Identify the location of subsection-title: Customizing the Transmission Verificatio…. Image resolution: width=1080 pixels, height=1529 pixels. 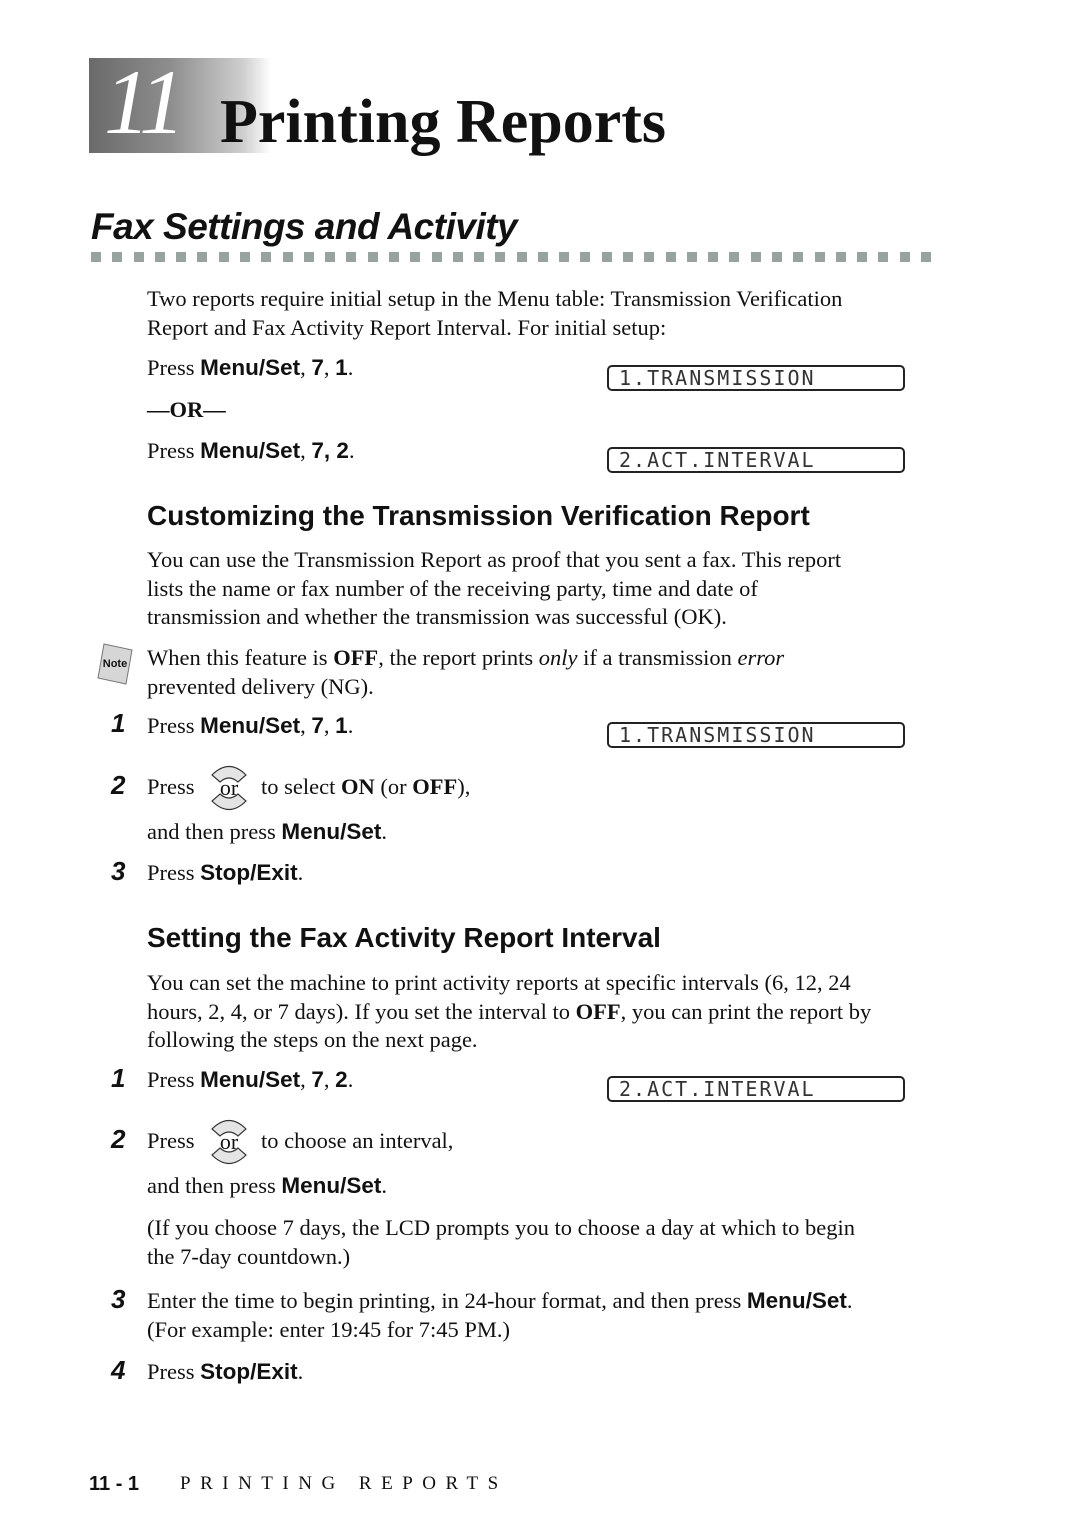
(478, 515).